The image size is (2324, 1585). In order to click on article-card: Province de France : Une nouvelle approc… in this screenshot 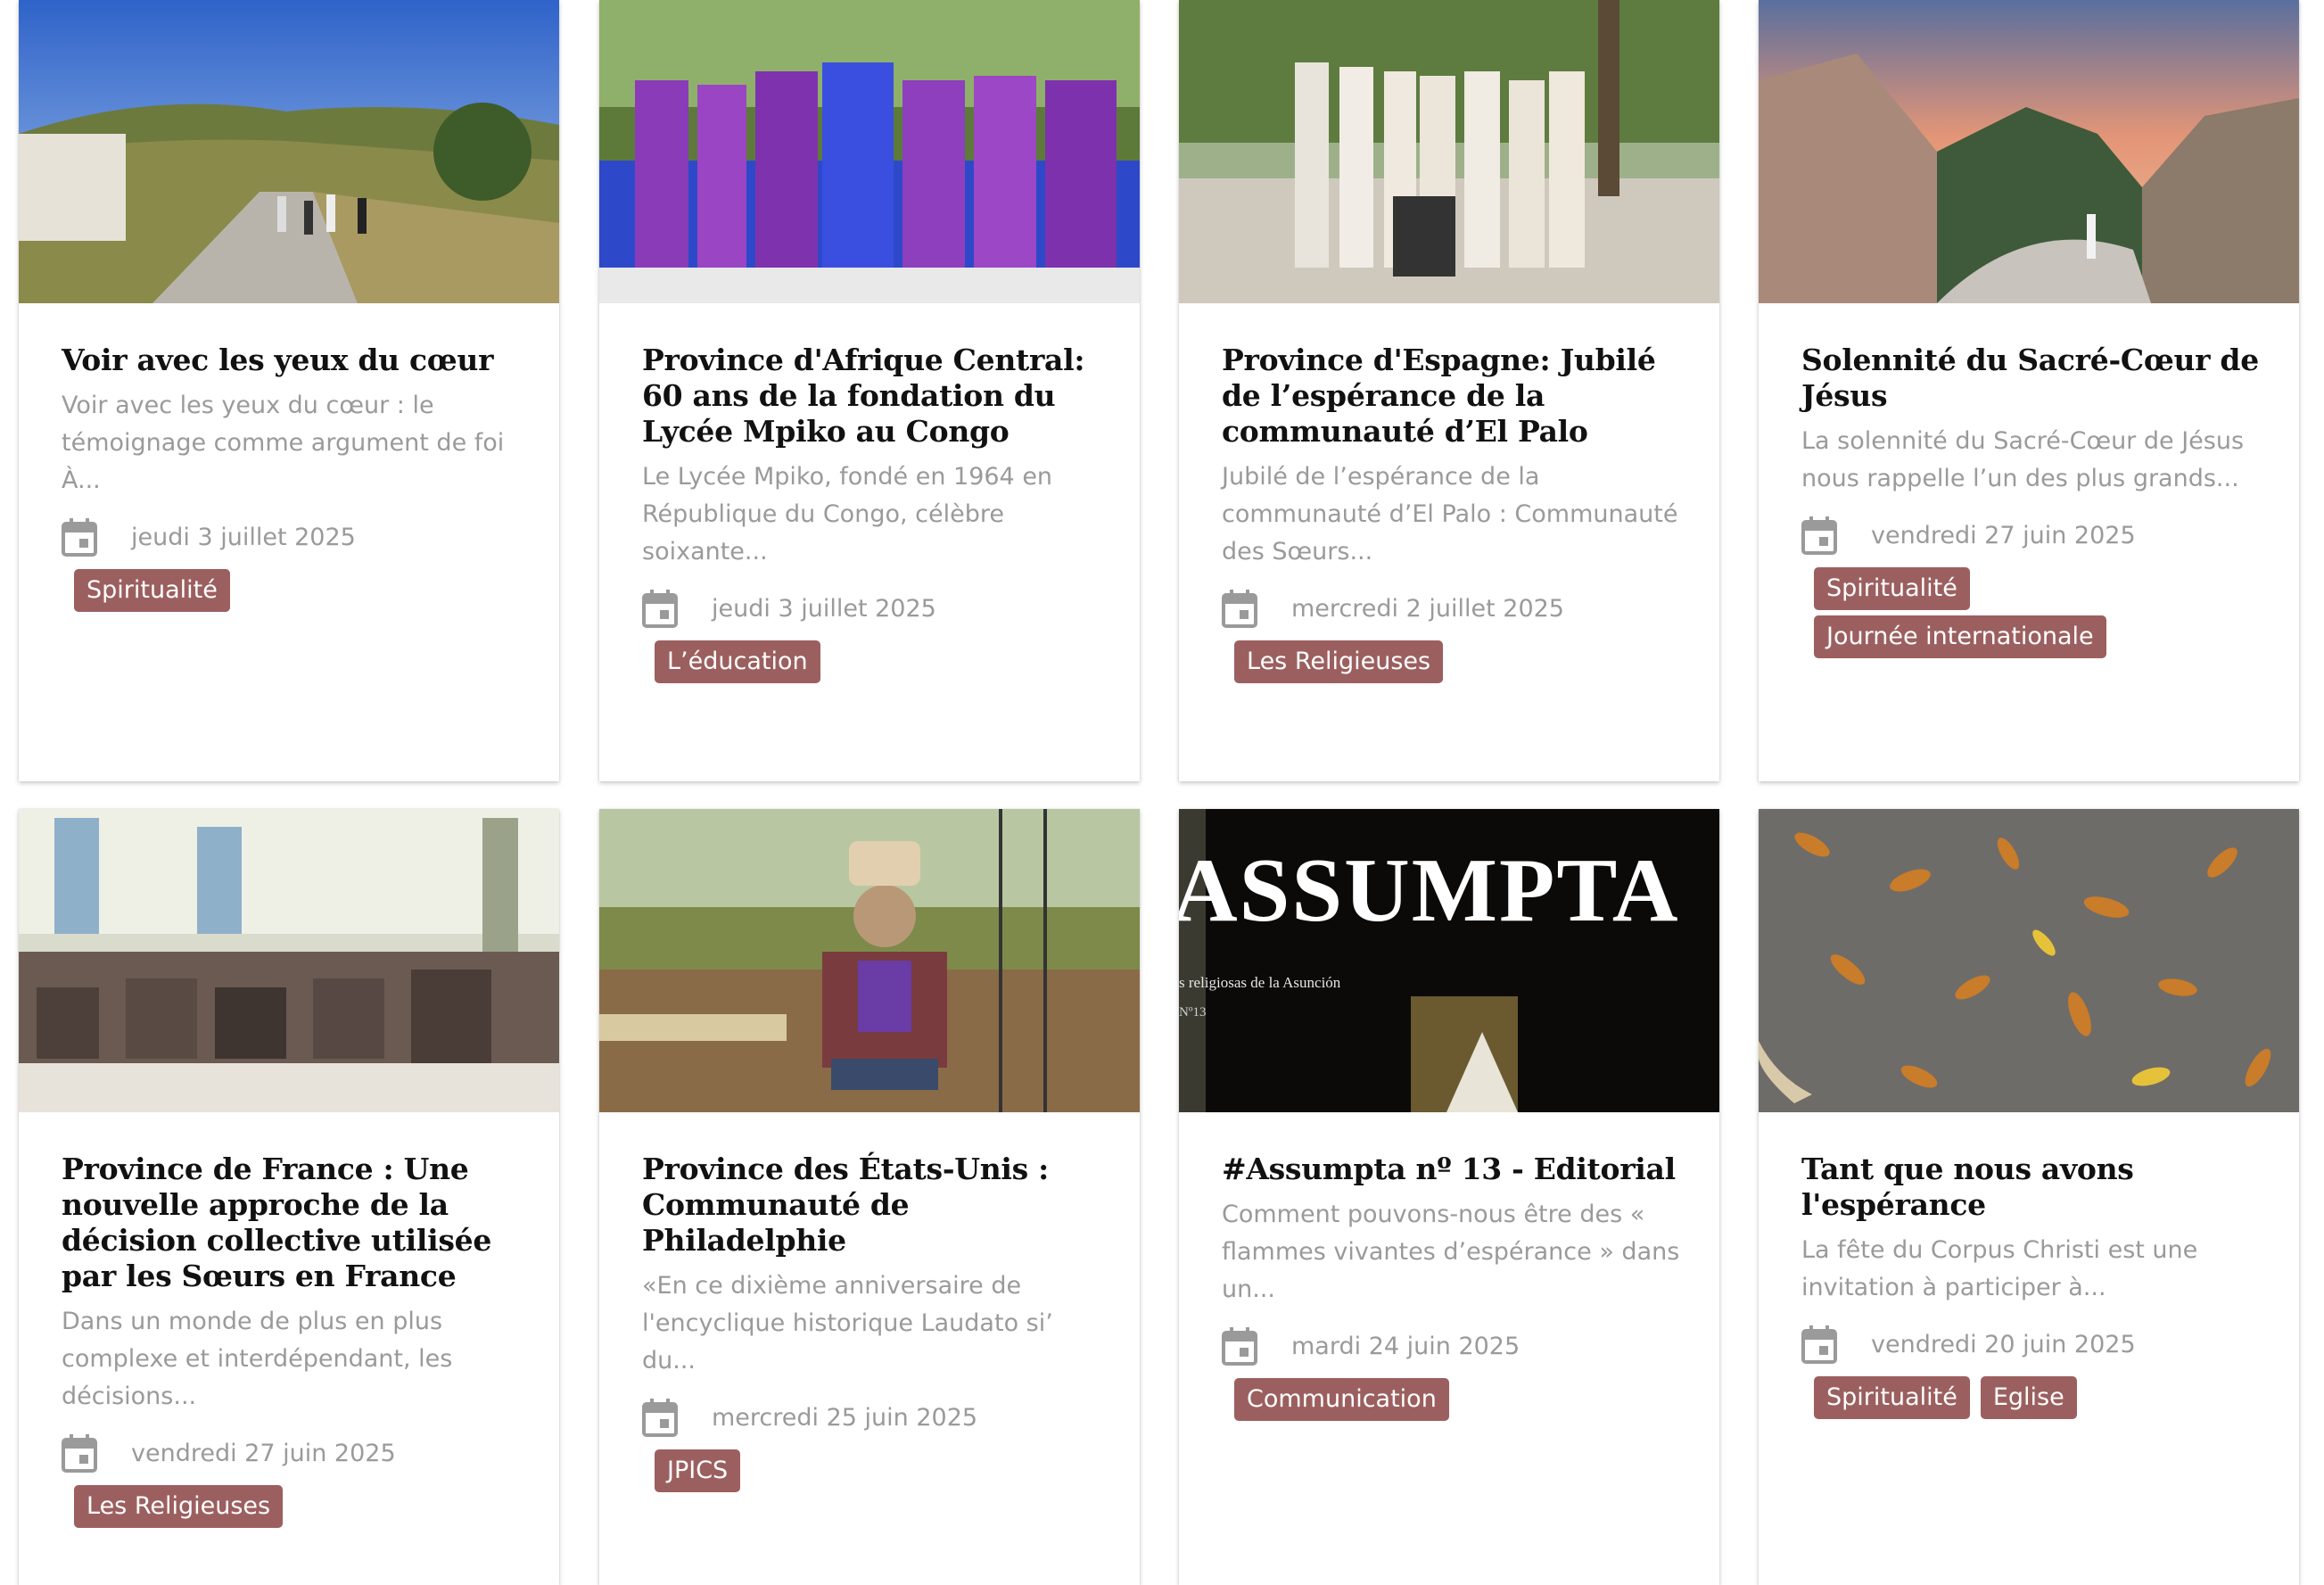, I will do `click(289, 1197)`.